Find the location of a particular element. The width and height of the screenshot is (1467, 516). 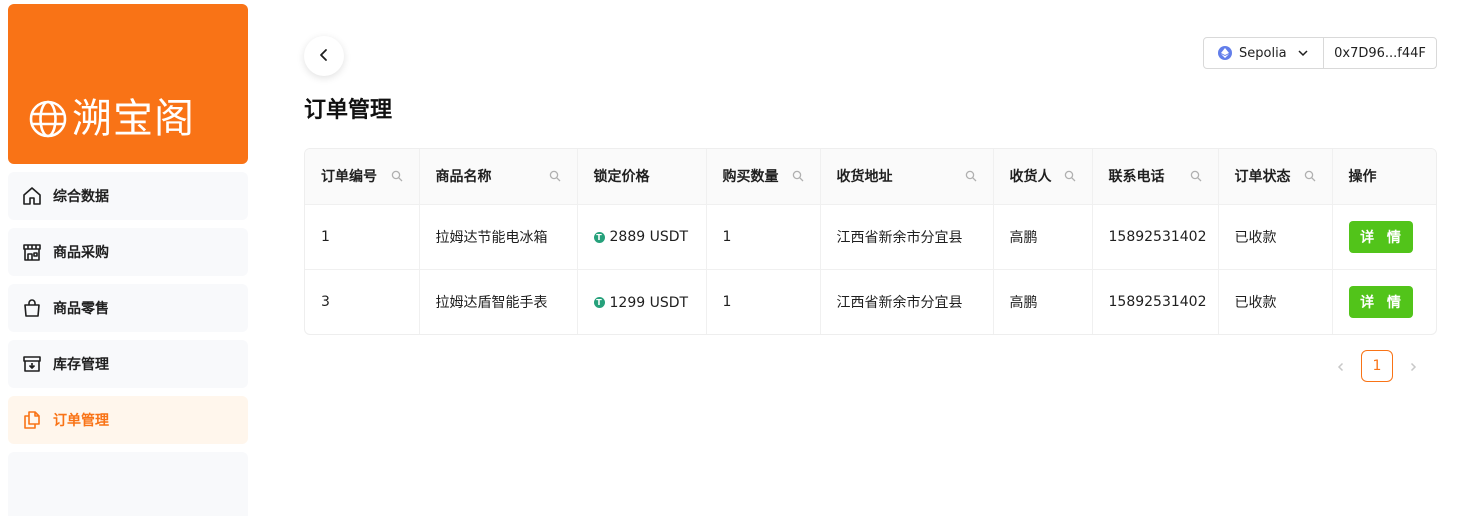

column-header-action: 操作 is located at coordinates (1384, 177).